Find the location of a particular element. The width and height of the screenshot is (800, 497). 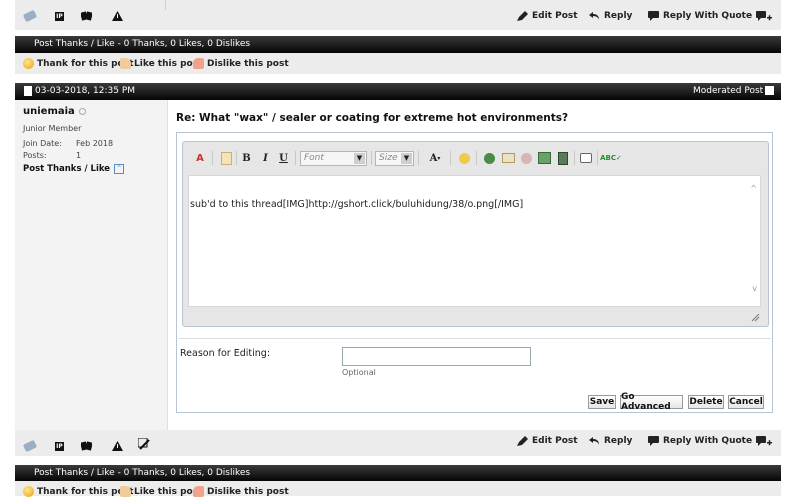

post-date: 03-03-2018, 12:35 PM is located at coordinates (85, 91).